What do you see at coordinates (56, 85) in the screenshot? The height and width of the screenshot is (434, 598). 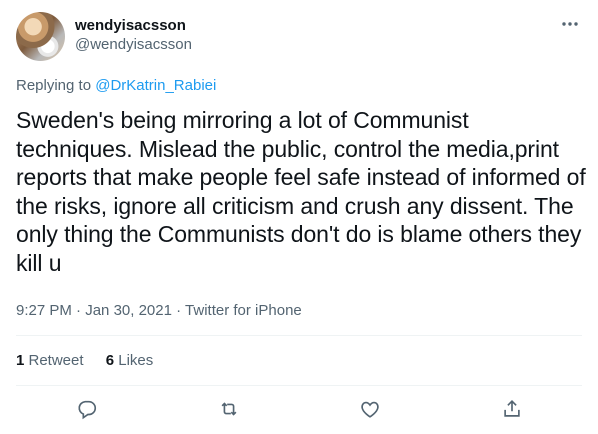 I see `replying-prefix: Replying to` at bounding box center [56, 85].